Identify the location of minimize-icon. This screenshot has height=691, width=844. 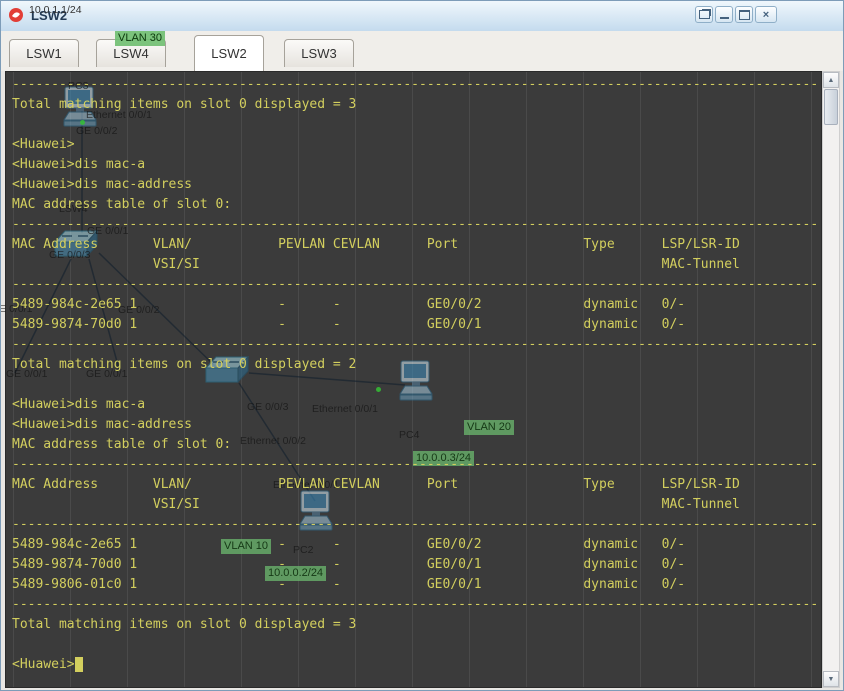
(724, 18).